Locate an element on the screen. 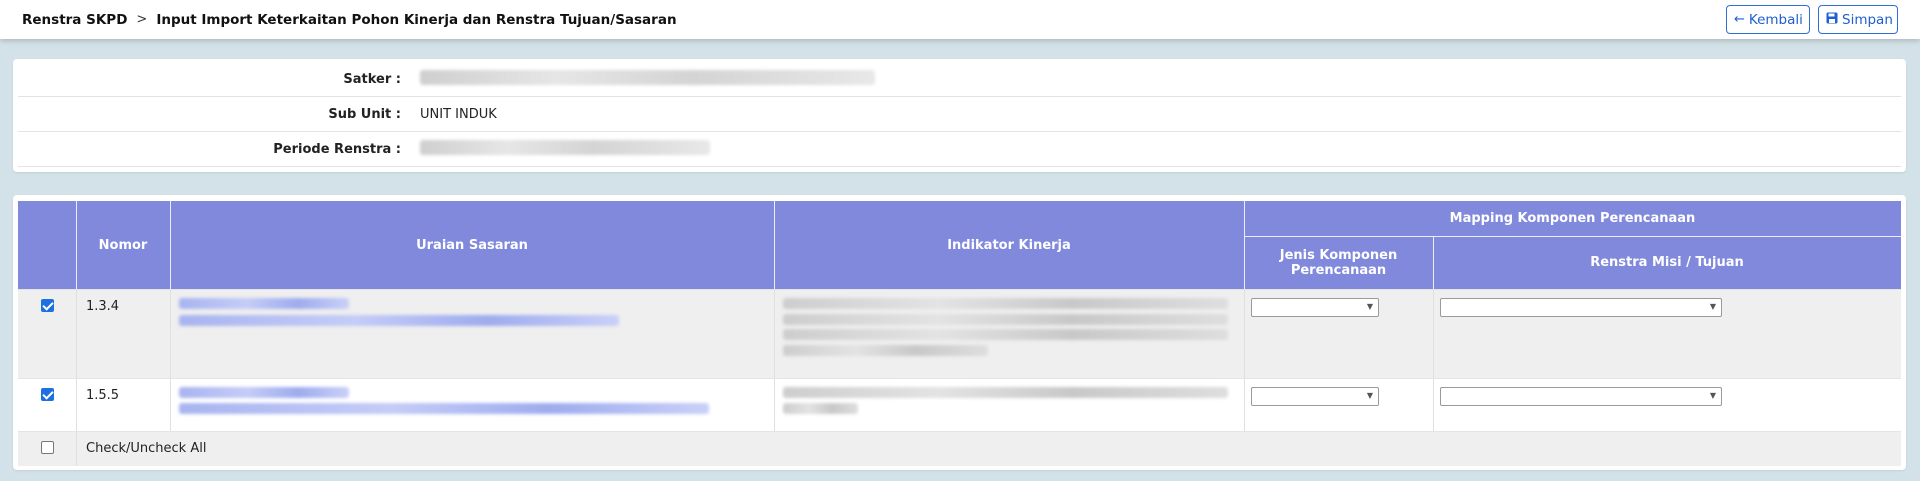 Image resolution: width=1920 pixels, height=481 pixels. check-all-label: Check/Uncheck All is located at coordinates (146, 448).